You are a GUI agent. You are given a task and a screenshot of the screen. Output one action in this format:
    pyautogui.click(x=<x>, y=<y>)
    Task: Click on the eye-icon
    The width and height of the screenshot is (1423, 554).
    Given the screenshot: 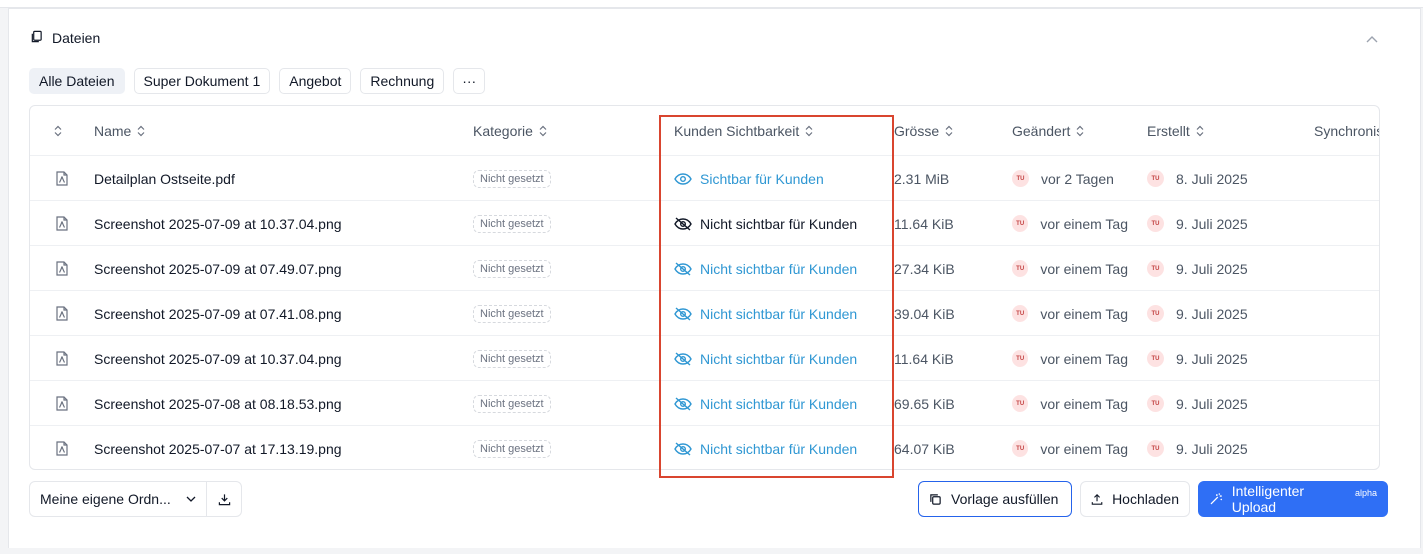 What is the action you would take?
    pyautogui.click(x=683, y=178)
    